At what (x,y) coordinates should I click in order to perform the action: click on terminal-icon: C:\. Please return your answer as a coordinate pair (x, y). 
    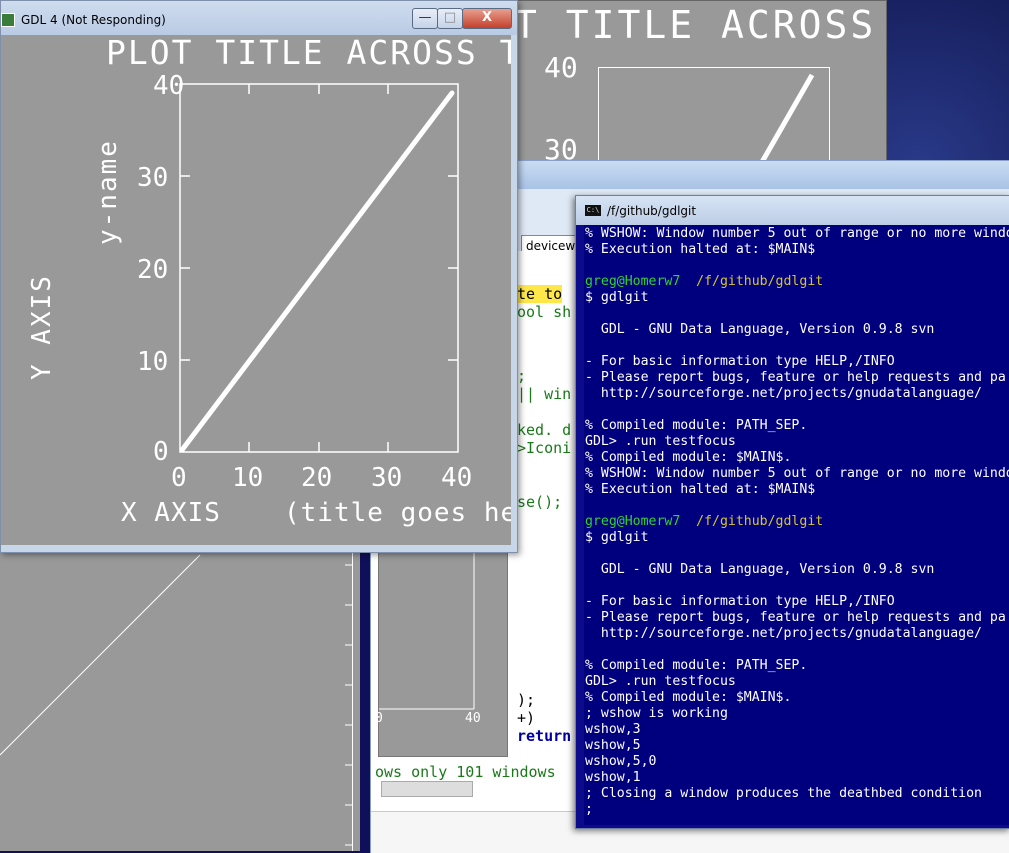
    Looking at the image, I should click on (593, 210).